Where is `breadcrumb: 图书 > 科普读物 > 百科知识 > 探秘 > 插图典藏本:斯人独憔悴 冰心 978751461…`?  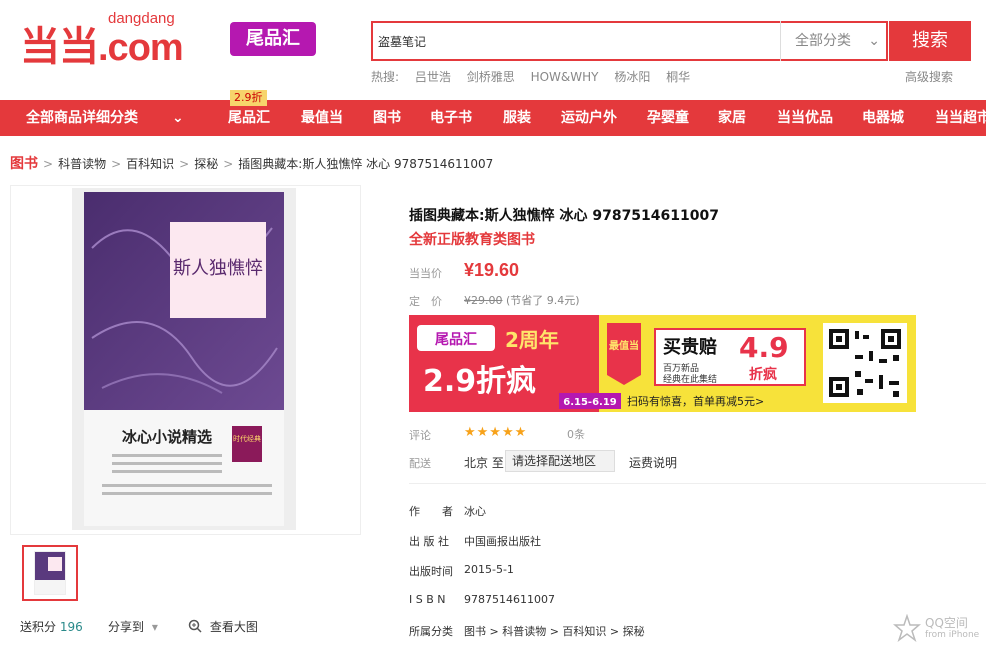
breadcrumb: 图书 > 科普读物 > 百科知识 > 探秘 > 插图典藏本:斯人独憔悴 冰心 978751461… is located at coordinates (251, 163).